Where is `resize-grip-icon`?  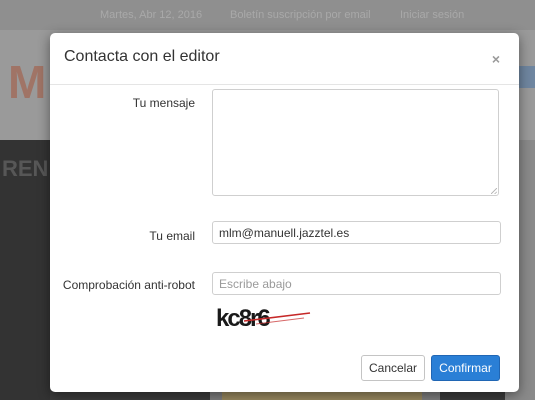
resize-grip-icon is located at coordinates (494, 191).